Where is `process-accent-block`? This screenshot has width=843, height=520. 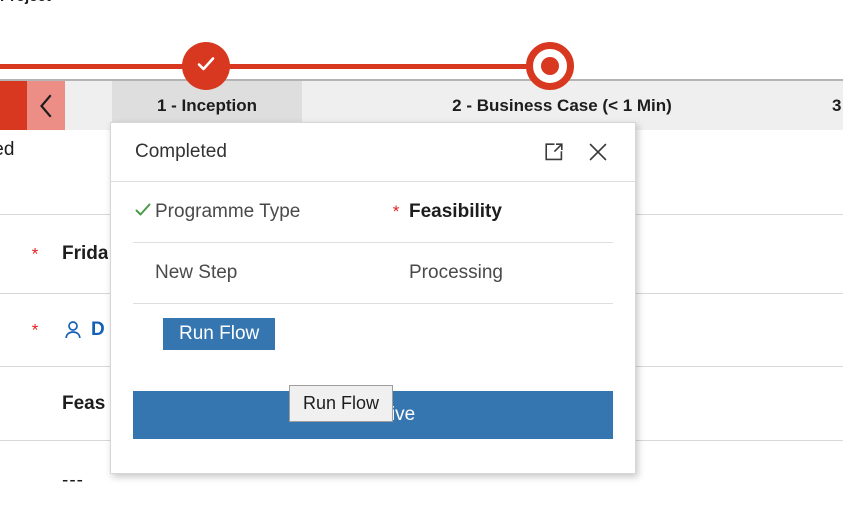 process-accent-block is located at coordinates (13, 105).